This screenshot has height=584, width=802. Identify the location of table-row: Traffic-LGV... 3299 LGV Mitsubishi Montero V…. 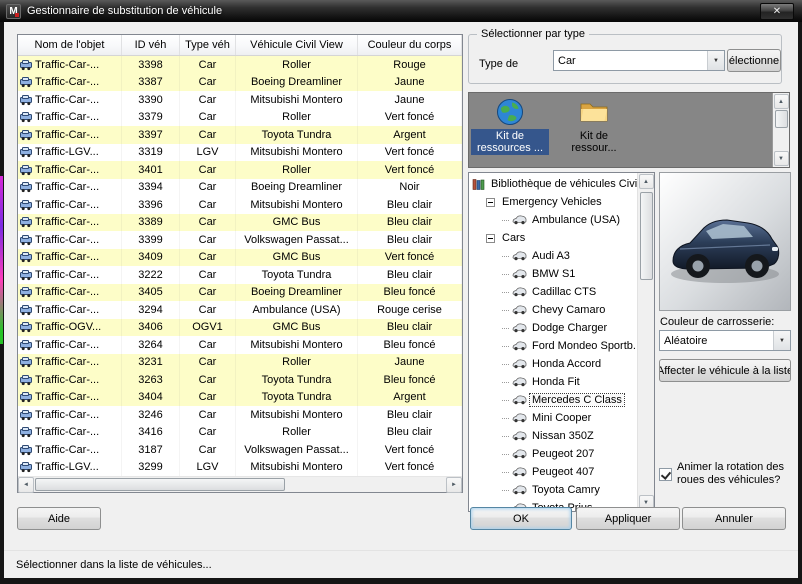
(240, 467).